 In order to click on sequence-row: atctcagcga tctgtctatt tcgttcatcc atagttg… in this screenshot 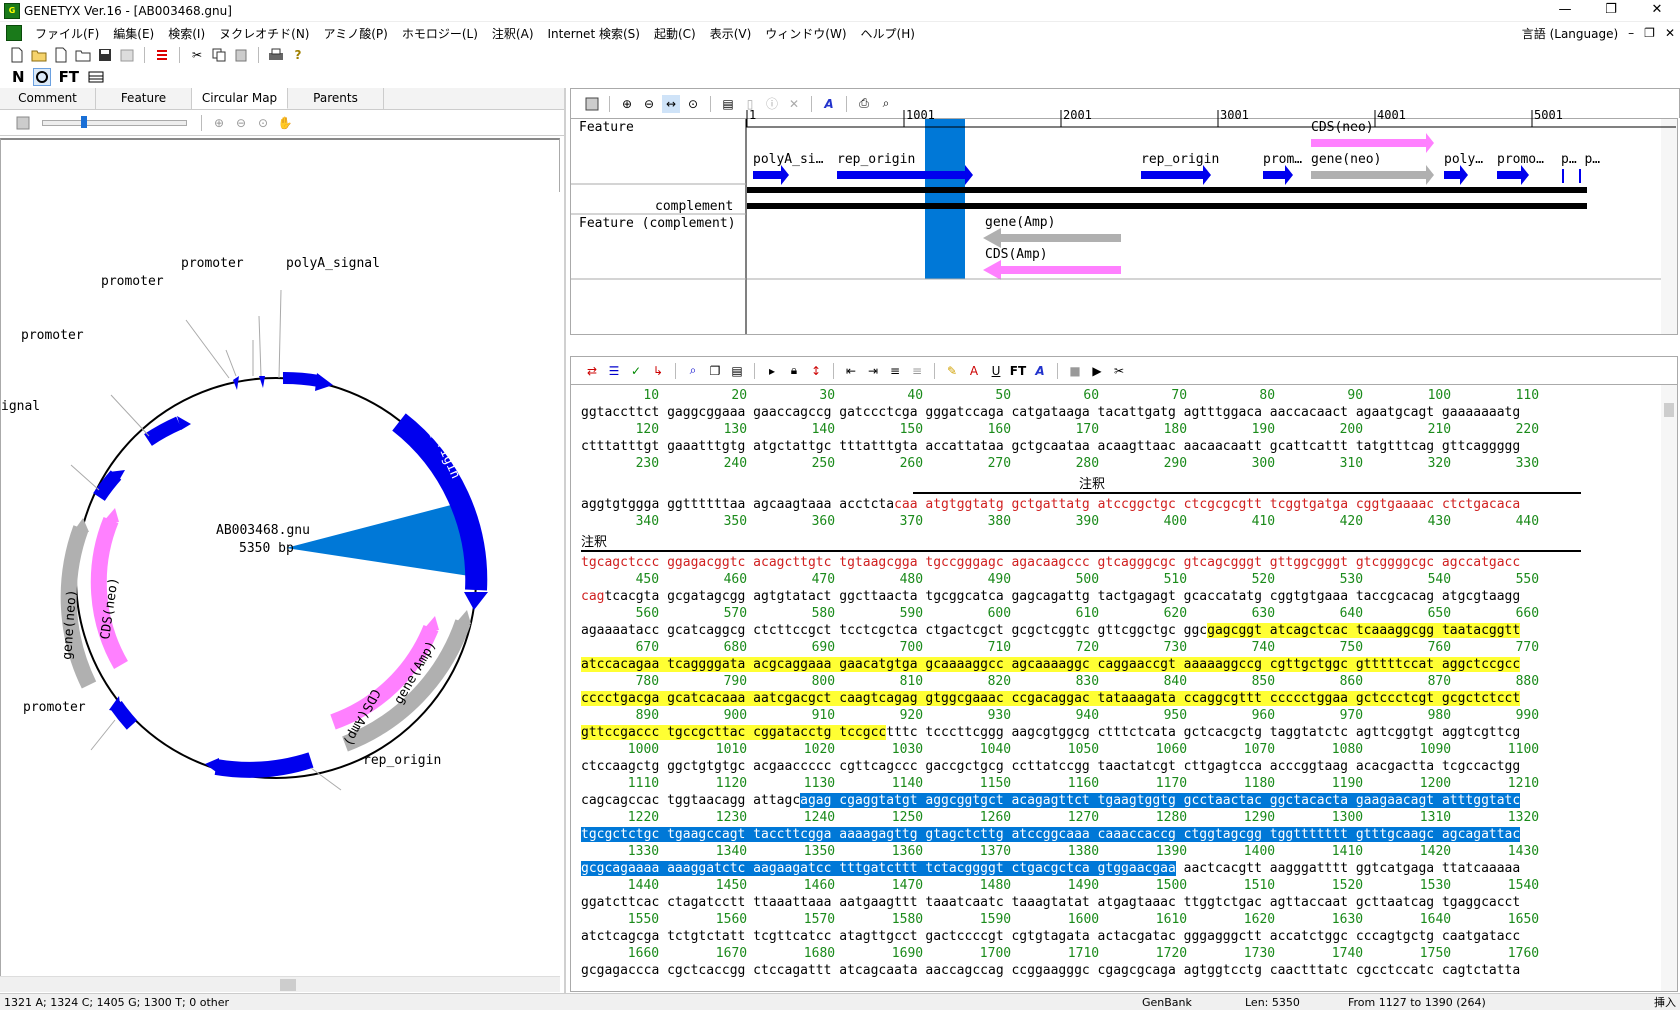, I will do `click(1050, 936)`.